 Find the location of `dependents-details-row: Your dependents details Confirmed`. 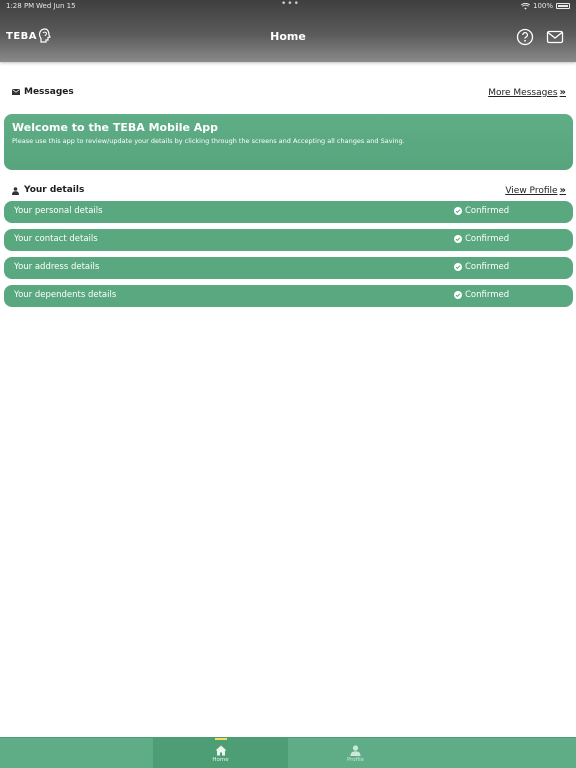

dependents-details-row: Your dependents details Confirmed is located at coordinates (288, 296).